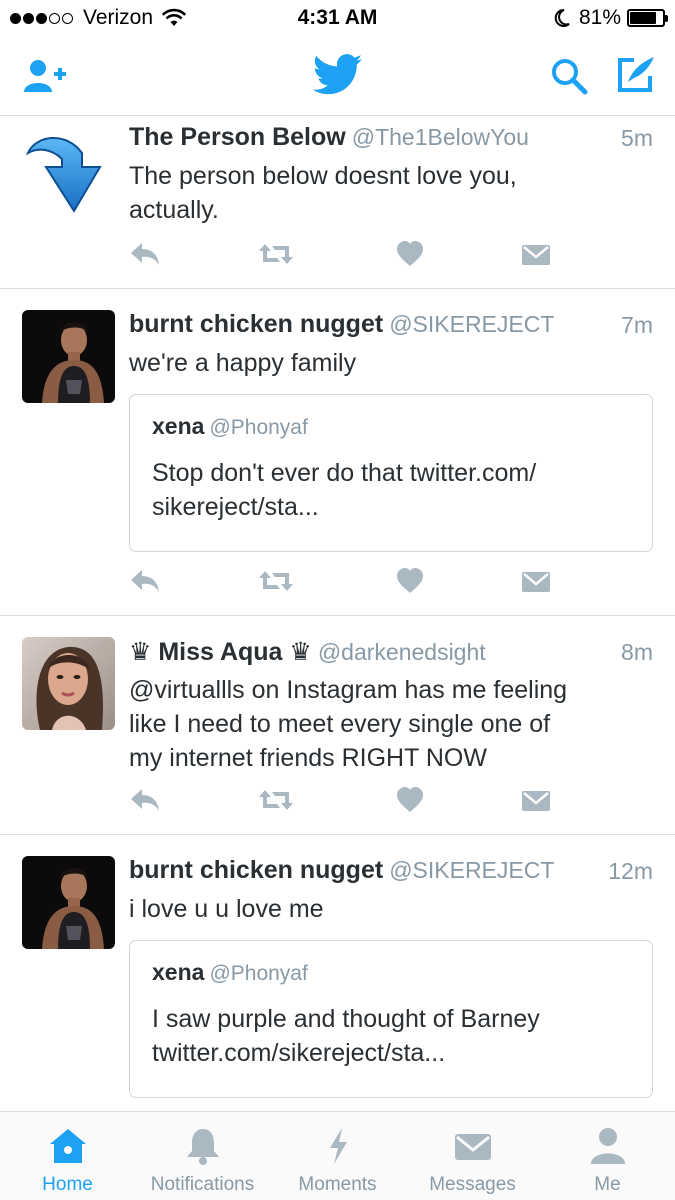  What do you see at coordinates (237, 137) in the screenshot?
I see `display-name: The Person Below` at bounding box center [237, 137].